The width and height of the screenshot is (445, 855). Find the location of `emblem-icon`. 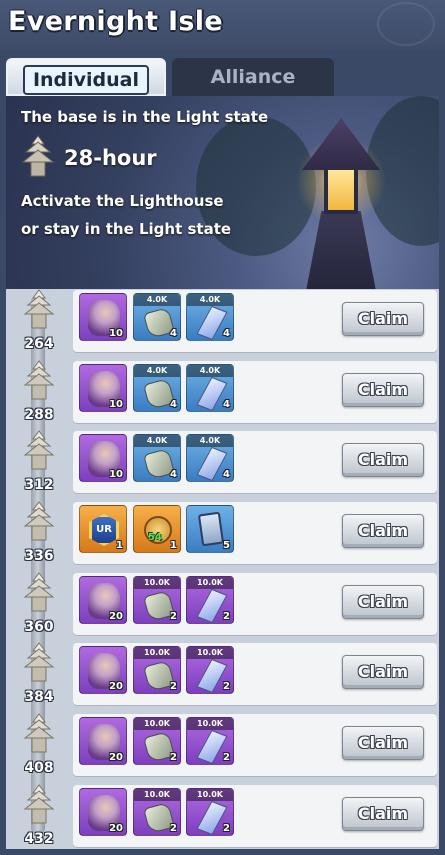

emblem-icon is located at coordinates (406, 24).